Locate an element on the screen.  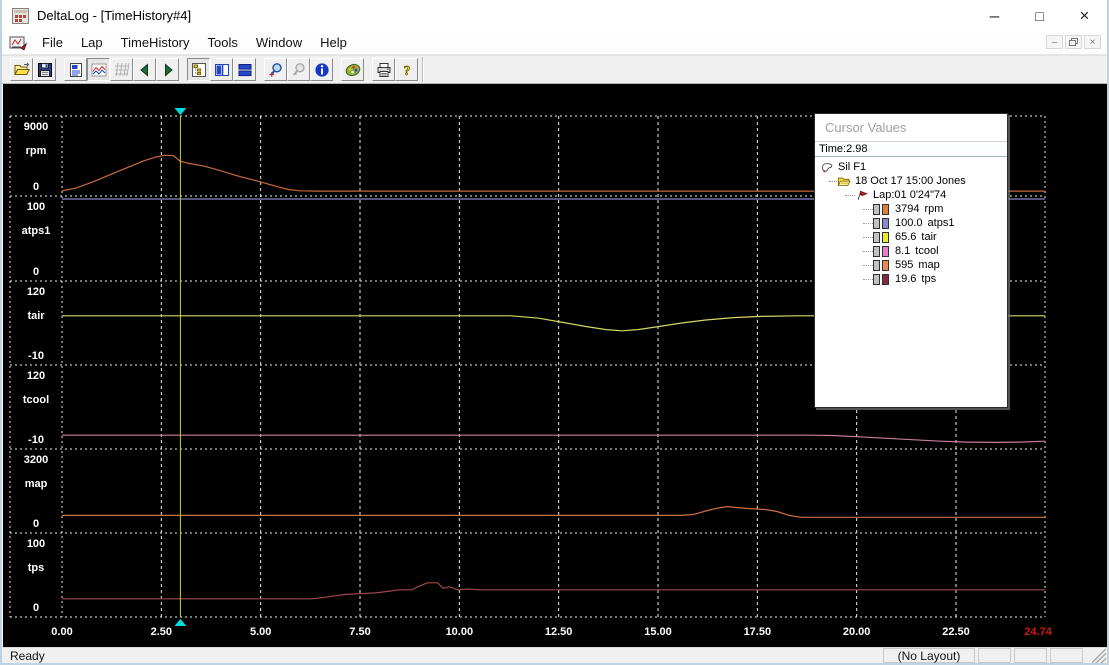
status-panel-empty is located at coordinates (1030, 655).